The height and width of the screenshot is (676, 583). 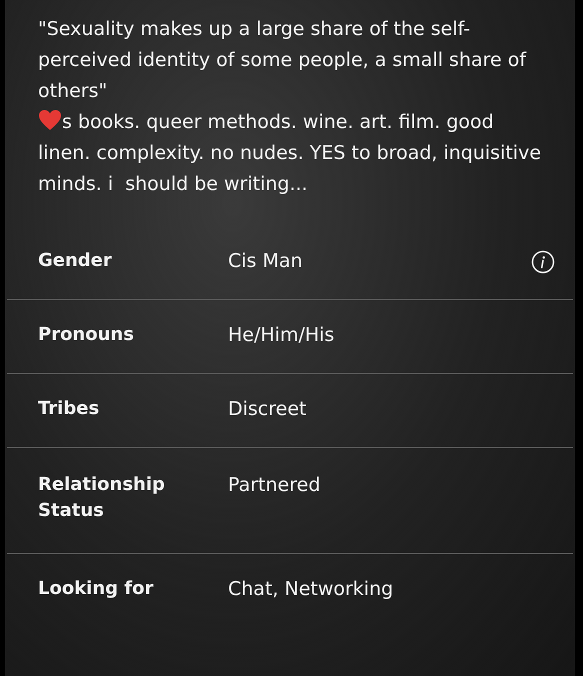 What do you see at coordinates (543, 262) in the screenshot?
I see `info-icon` at bounding box center [543, 262].